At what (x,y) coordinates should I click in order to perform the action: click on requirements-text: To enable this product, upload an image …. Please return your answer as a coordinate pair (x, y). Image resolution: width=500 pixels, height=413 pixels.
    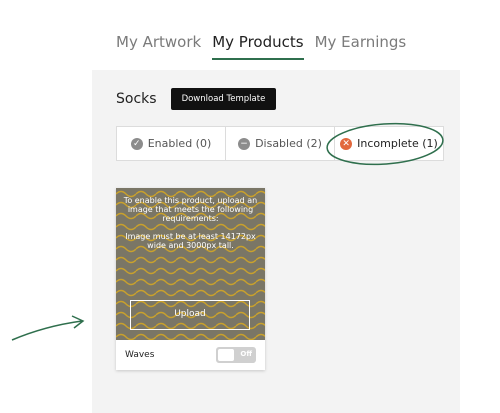
    Looking at the image, I should click on (190, 209).